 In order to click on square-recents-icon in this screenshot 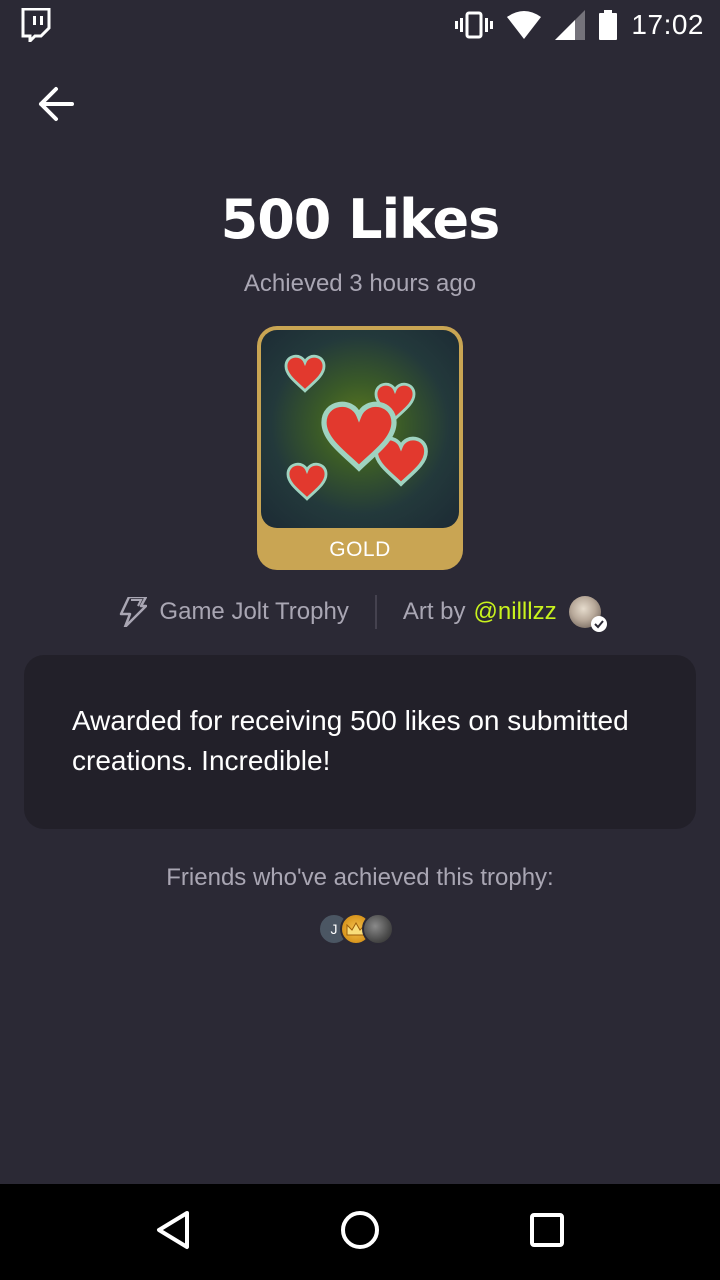, I will do `click(547, 1232)`.